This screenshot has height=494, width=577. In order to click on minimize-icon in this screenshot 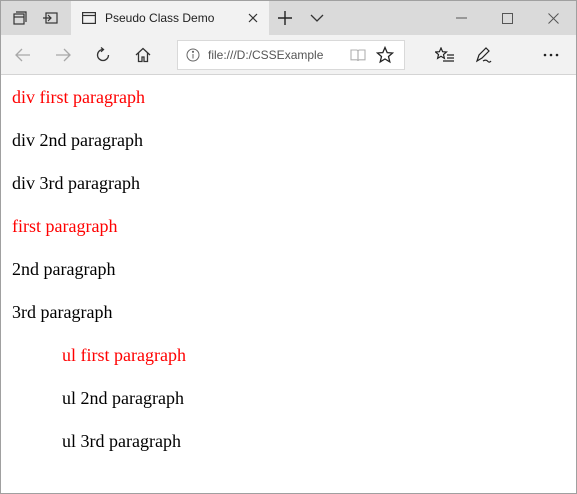, I will do `click(461, 18)`.